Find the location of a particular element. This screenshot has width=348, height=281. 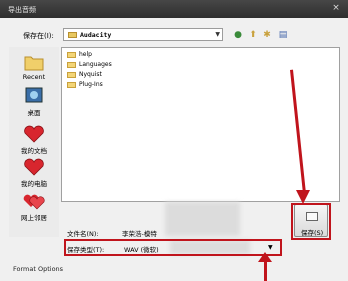

window-title: 导出音频 is located at coordinates (22, 10).